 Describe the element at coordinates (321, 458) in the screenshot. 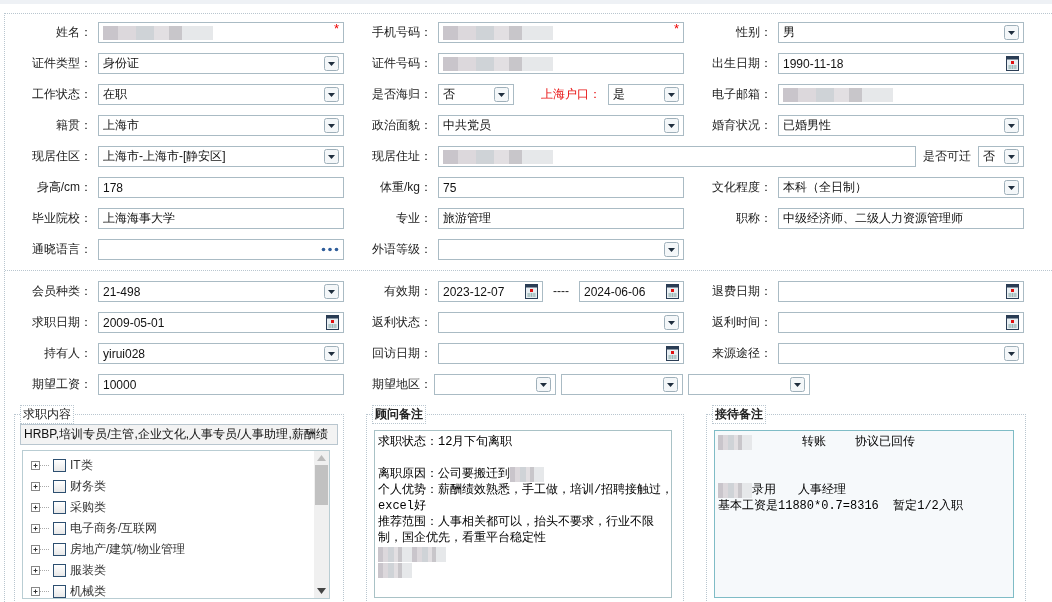

I see `scroll-up-icon` at that location.